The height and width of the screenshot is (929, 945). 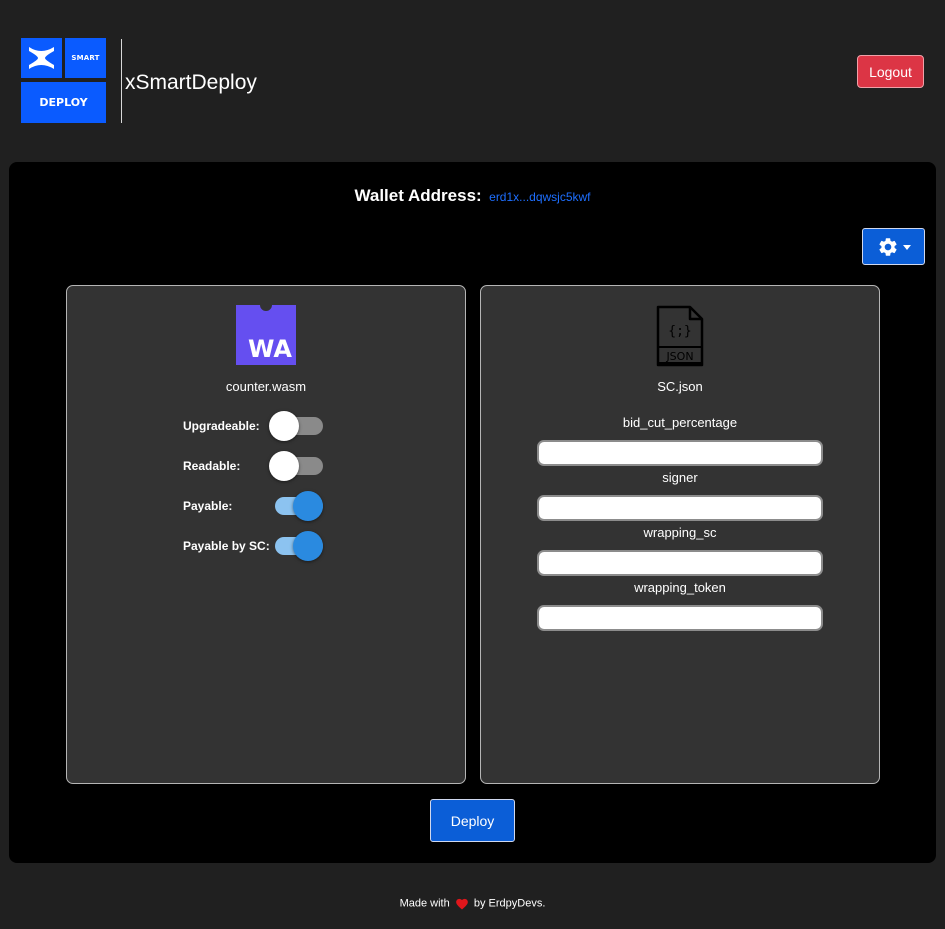 I want to click on svg-text: JSON, so click(x=679, y=356).